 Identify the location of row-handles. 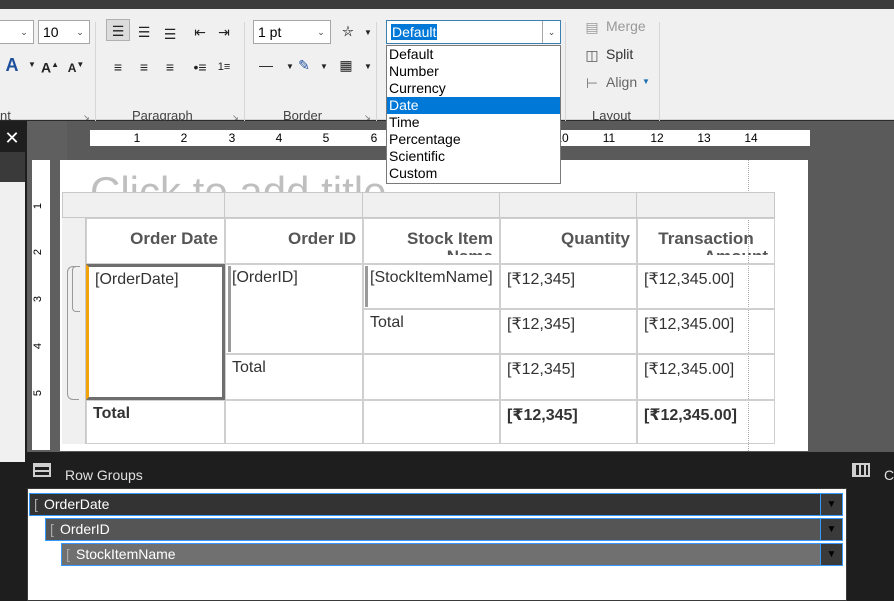
(74, 331).